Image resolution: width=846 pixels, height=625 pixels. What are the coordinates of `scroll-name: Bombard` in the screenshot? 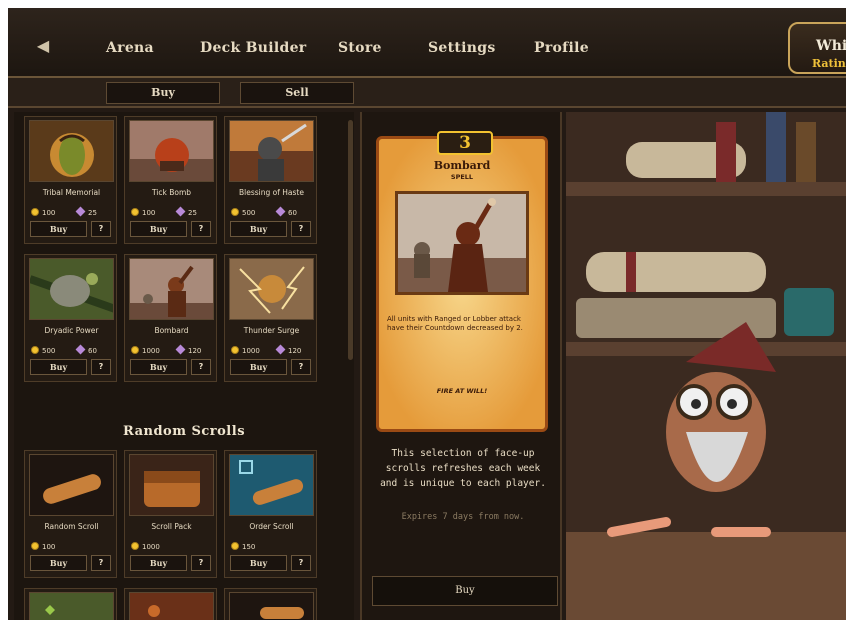 It's located at (171, 330).